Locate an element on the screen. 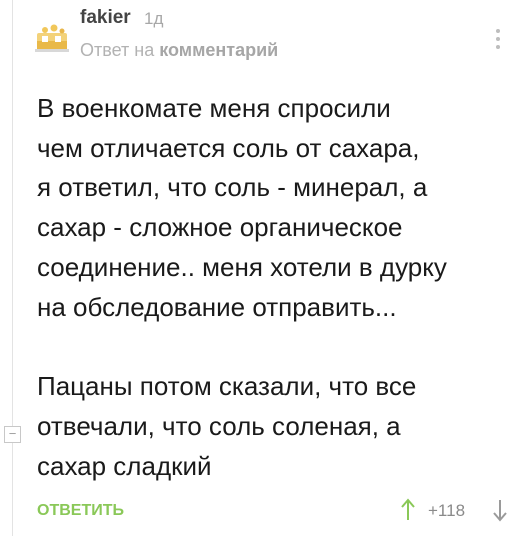  body-line: отвечали, что соль соленая, а is located at coordinates (219, 425).